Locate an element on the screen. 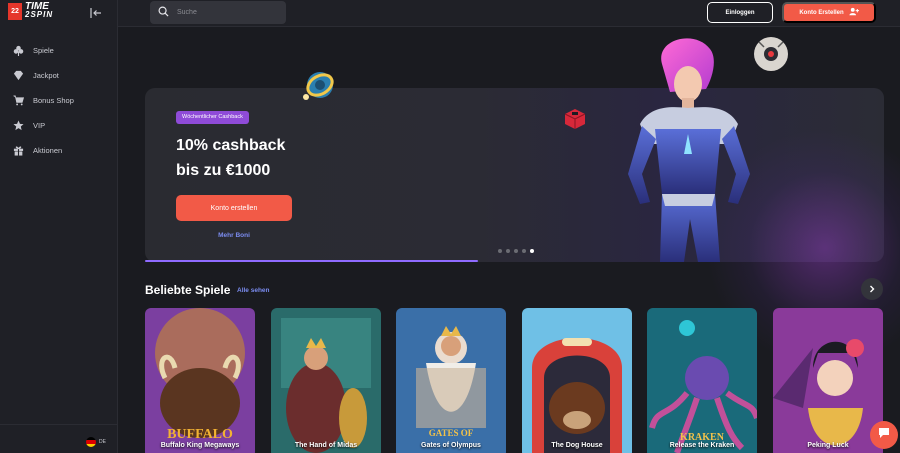 The width and height of the screenshot is (900, 453). sidebar-item-label: Aktionen is located at coordinates (48, 150).